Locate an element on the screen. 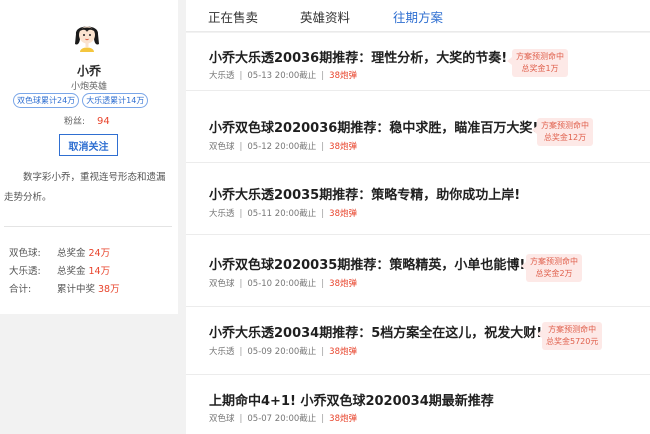 The height and width of the screenshot is (434, 650). stat-value: 24万 is located at coordinates (99, 253).